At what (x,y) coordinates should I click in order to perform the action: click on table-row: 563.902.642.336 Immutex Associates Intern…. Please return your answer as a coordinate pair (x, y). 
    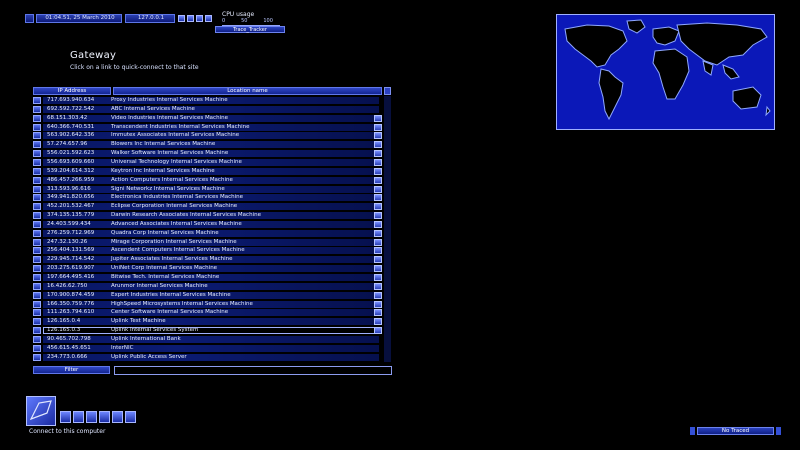
    Looking at the image, I should click on (208, 136).